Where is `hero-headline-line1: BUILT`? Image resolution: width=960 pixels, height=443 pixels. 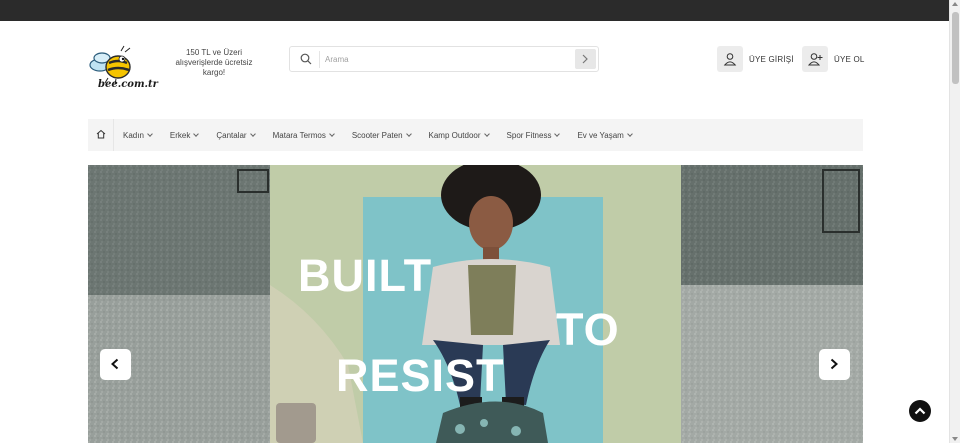
hero-headline-line1: BUILT is located at coordinates (365, 275).